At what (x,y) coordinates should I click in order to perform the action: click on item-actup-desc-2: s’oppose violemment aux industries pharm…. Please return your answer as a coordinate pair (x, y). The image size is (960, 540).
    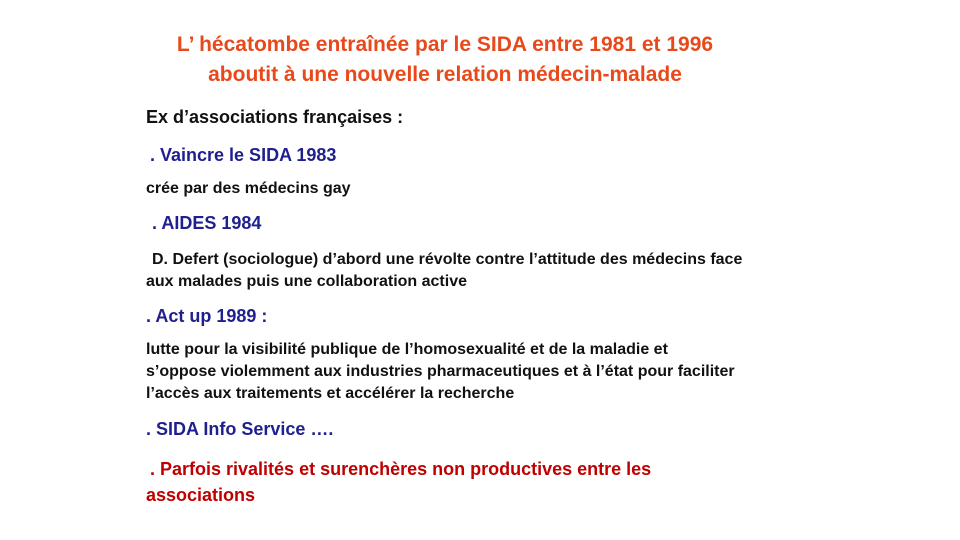
    Looking at the image, I should click on (440, 371).